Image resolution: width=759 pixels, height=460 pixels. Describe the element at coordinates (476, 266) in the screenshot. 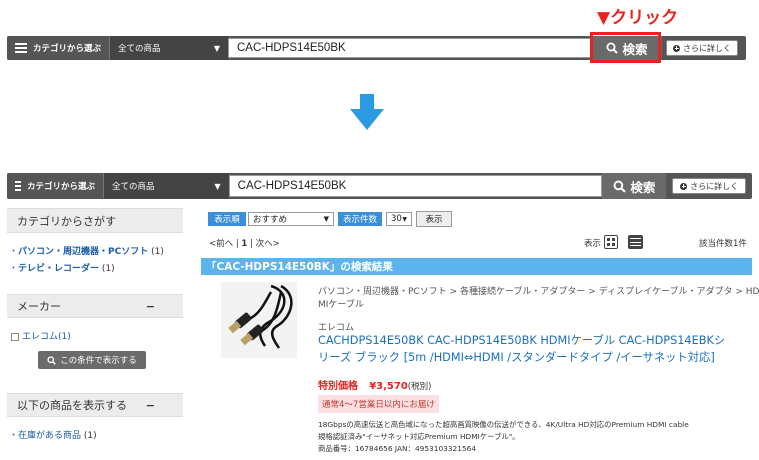

I see `result-heading: 「CAC-HDPS14E50BK」の検索結果` at that location.